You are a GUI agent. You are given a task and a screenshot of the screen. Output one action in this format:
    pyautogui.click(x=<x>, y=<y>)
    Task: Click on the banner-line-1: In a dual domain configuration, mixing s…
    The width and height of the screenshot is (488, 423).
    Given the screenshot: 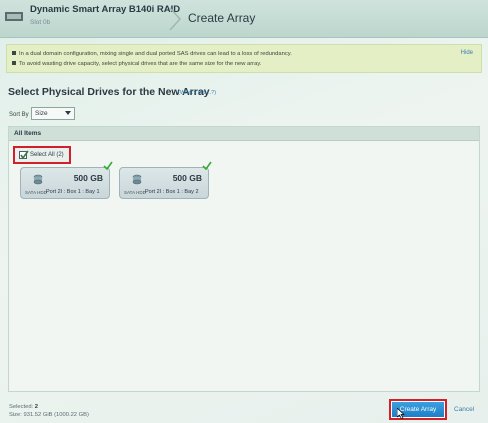 What is the action you would take?
    pyautogui.click(x=152, y=54)
    